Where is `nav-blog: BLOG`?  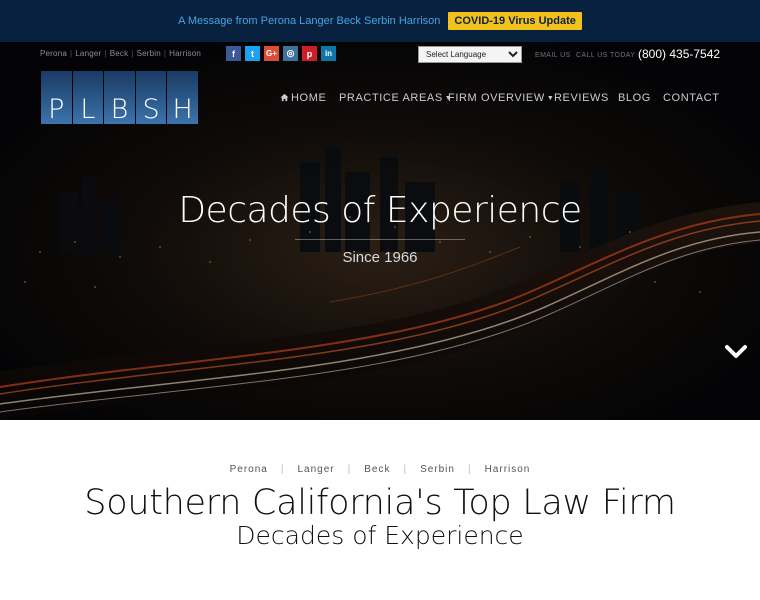
nav-blog: BLOG is located at coordinates (634, 98).